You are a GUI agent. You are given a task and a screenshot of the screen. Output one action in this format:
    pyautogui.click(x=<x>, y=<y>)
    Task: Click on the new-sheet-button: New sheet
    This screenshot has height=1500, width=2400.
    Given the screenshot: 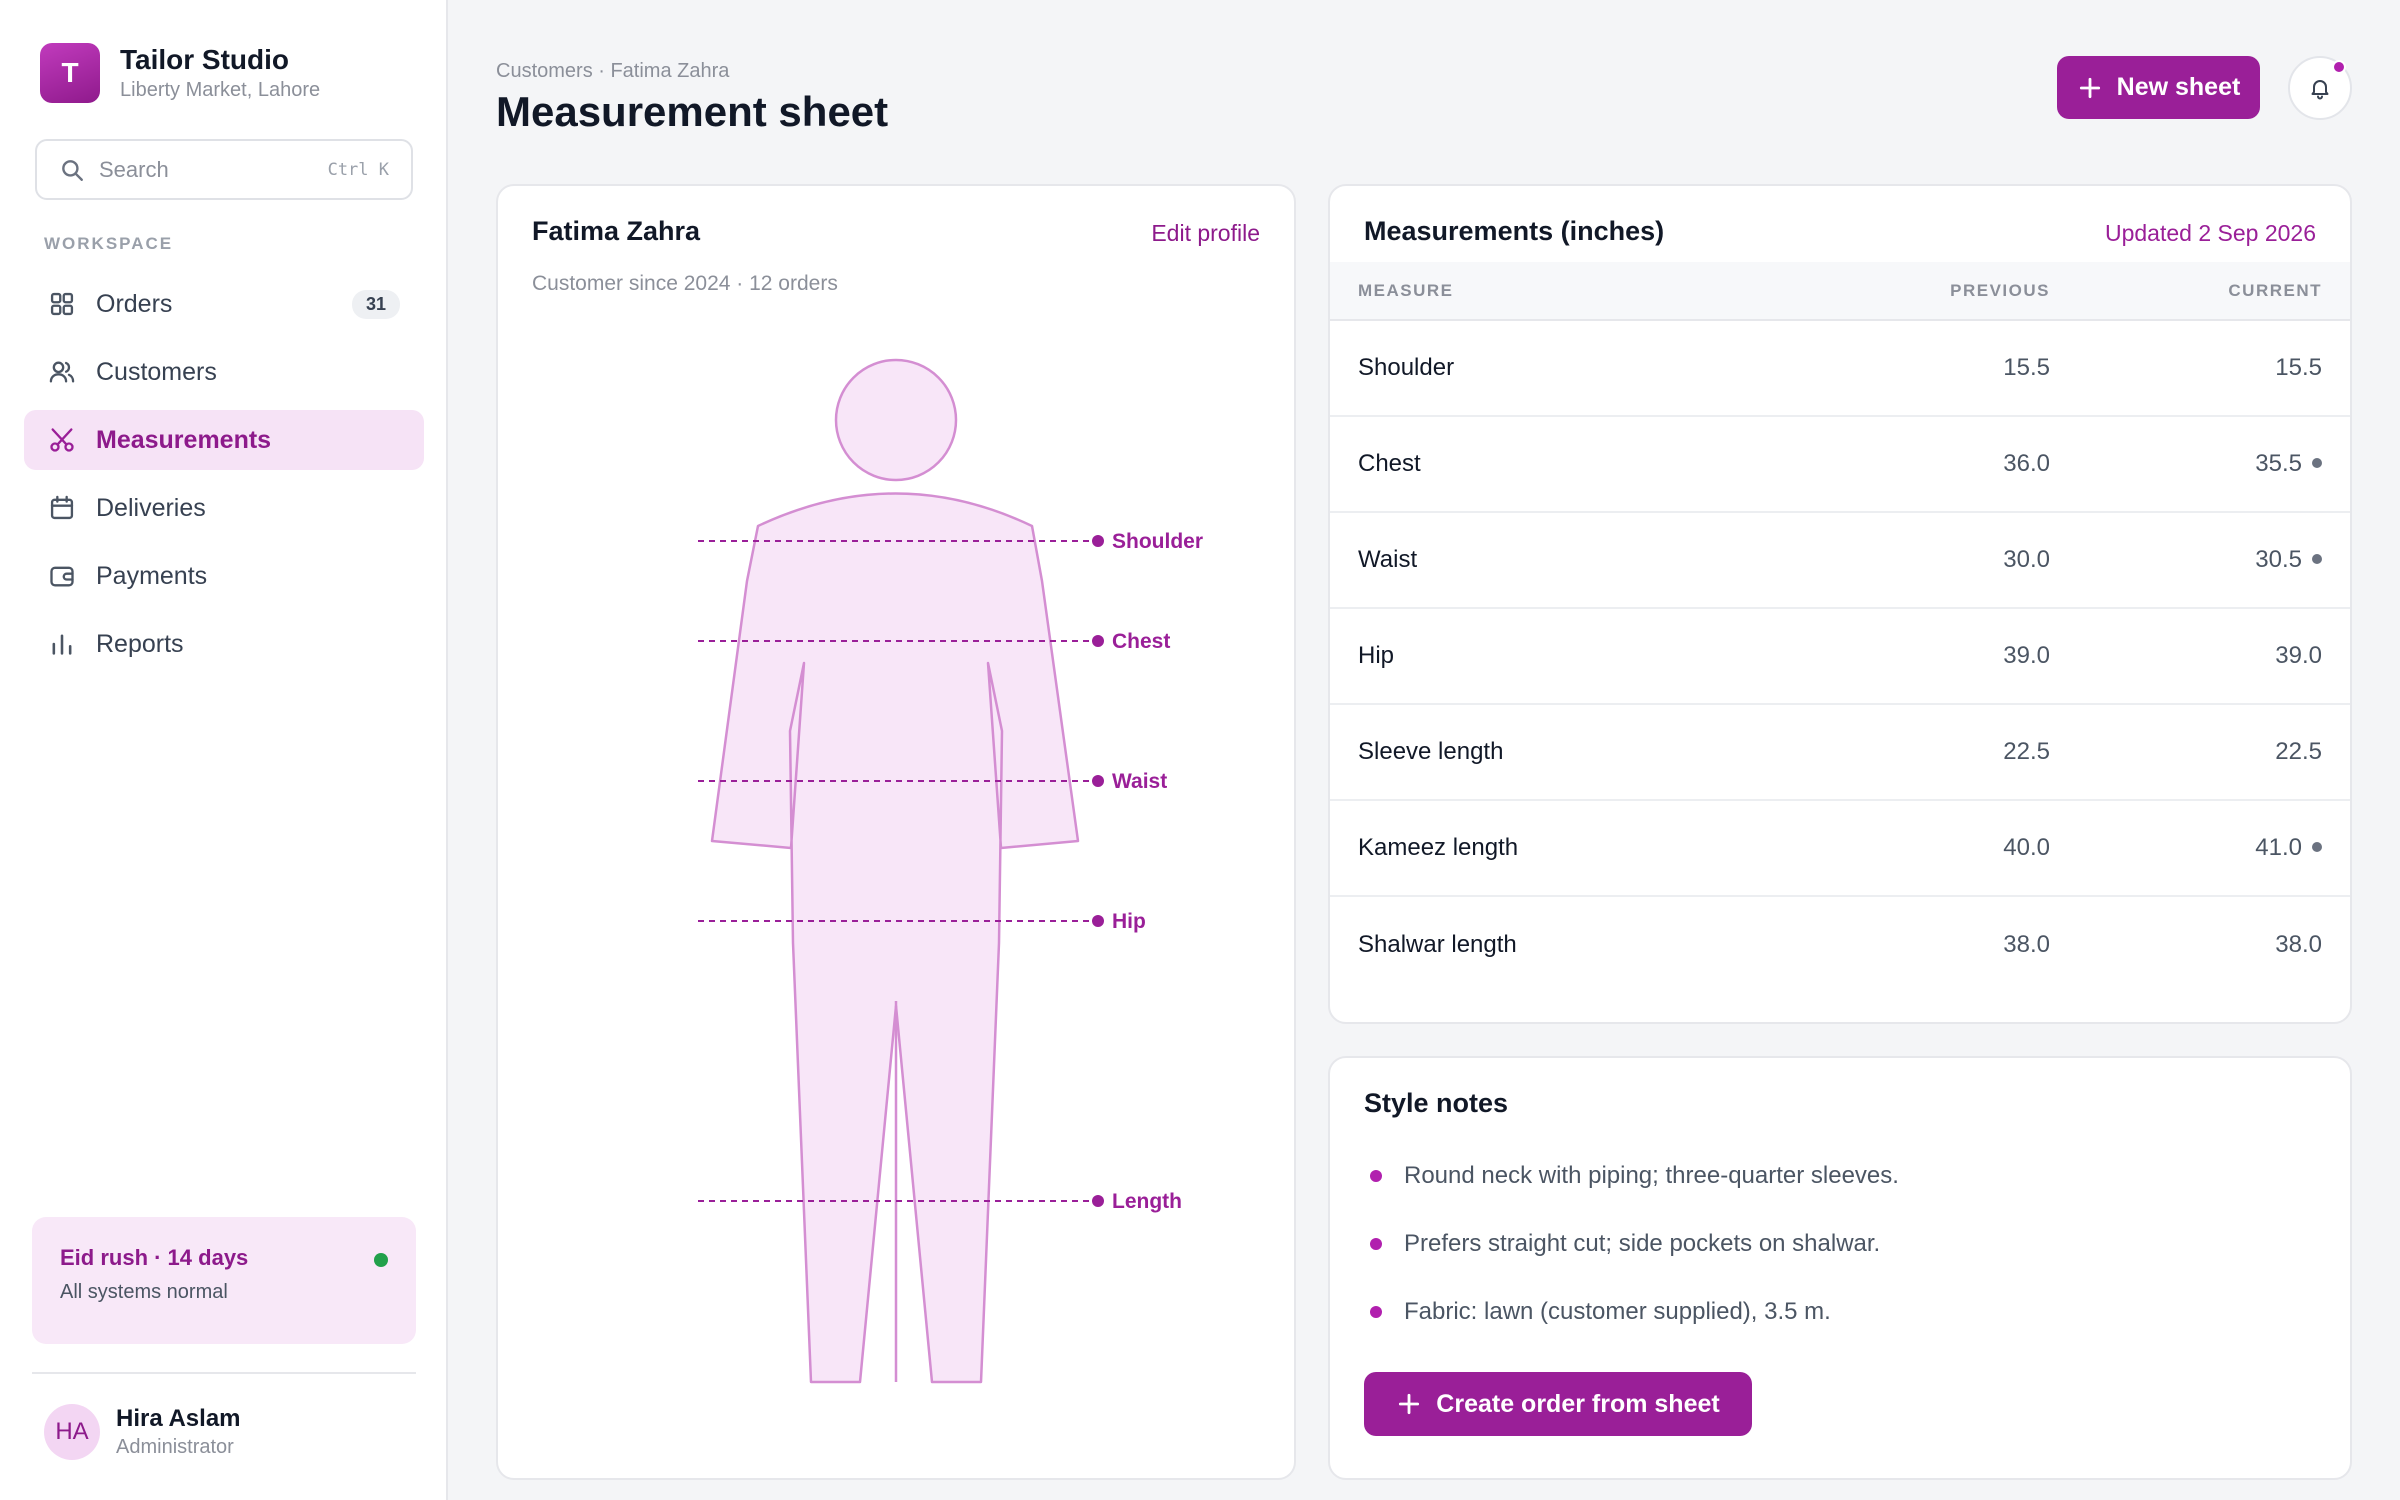 What is the action you would take?
    pyautogui.click(x=2158, y=87)
    